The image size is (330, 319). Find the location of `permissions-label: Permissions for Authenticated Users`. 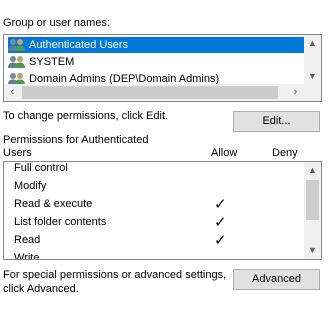

permissions-label: Permissions for Authenticated Users is located at coordinates (76, 147).